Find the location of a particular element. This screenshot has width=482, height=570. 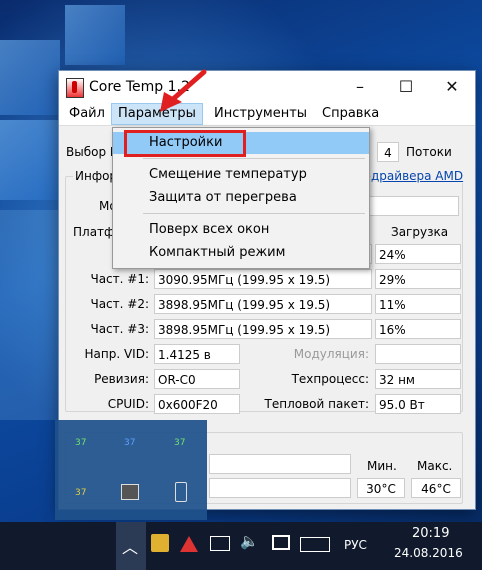

security-tray-icon is located at coordinates (160, 543).